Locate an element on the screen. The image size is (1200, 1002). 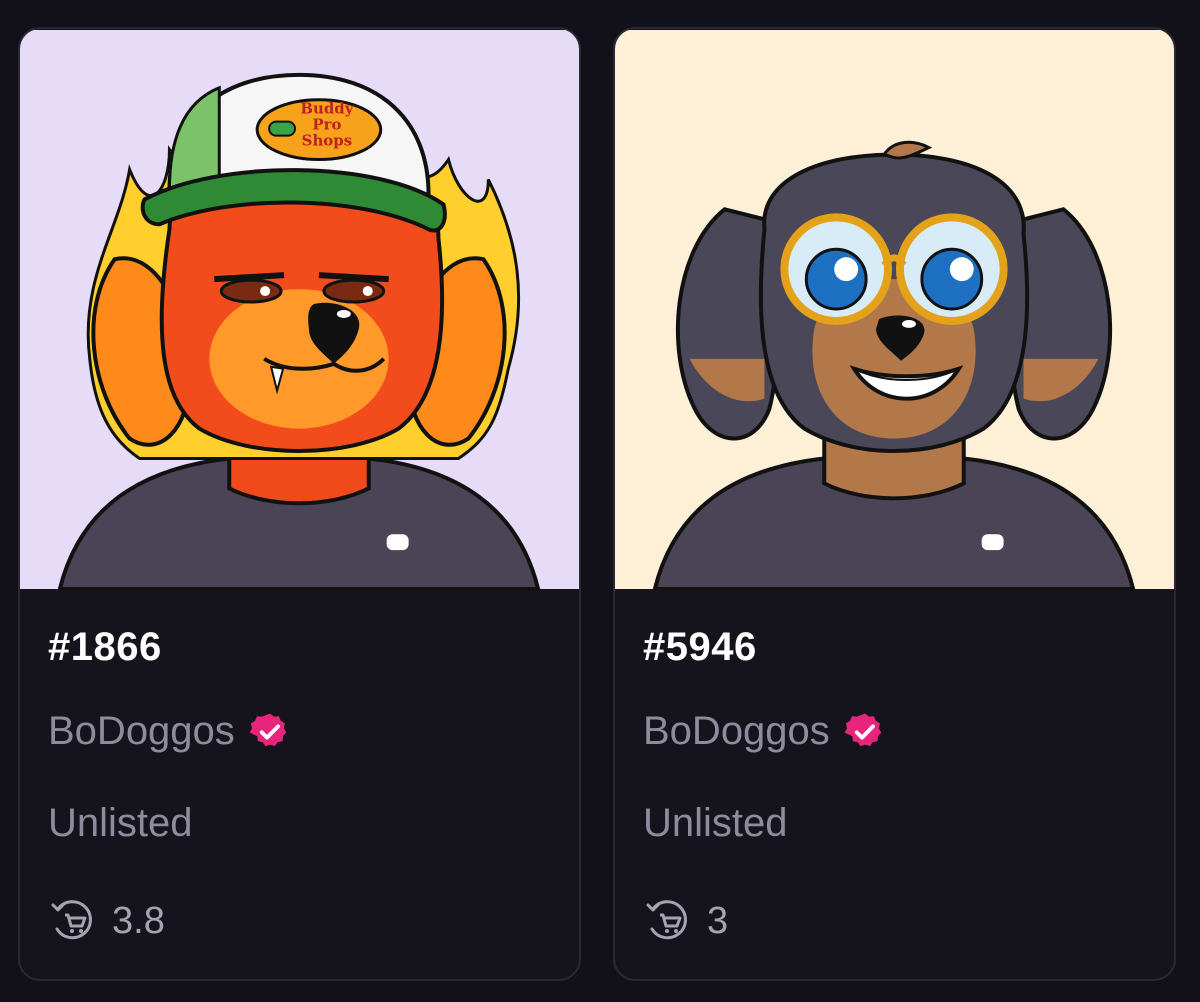
sales-count: 3 is located at coordinates (718, 920).